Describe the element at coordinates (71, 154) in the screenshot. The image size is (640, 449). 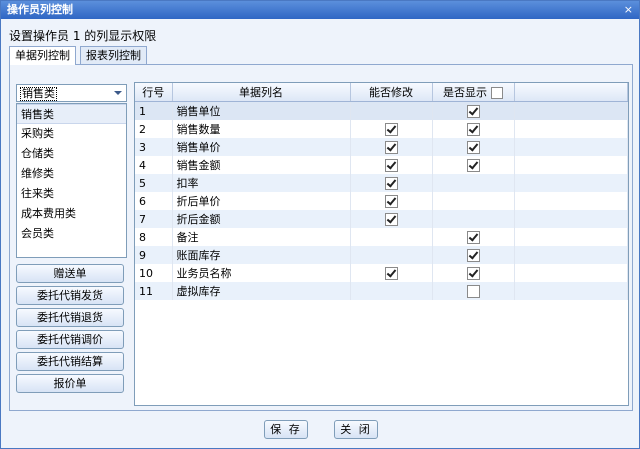
I see `category-option: 仓储类` at that location.